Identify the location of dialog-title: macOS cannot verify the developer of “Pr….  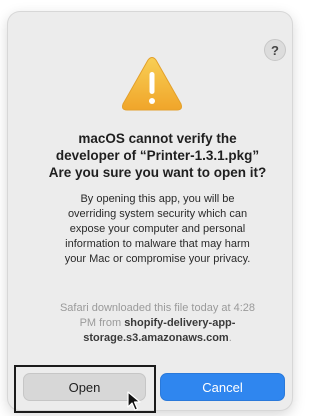
(157, 155).